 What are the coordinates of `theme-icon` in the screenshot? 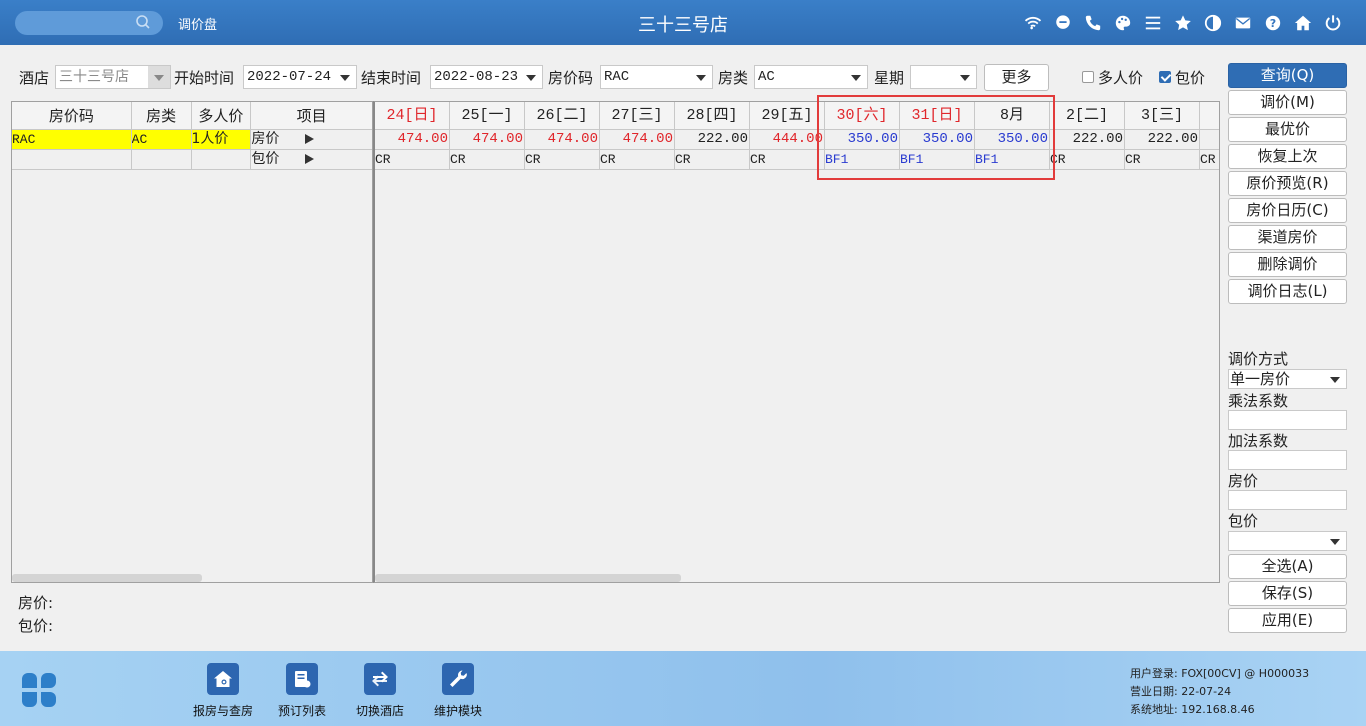 It's located at (1213, 23).